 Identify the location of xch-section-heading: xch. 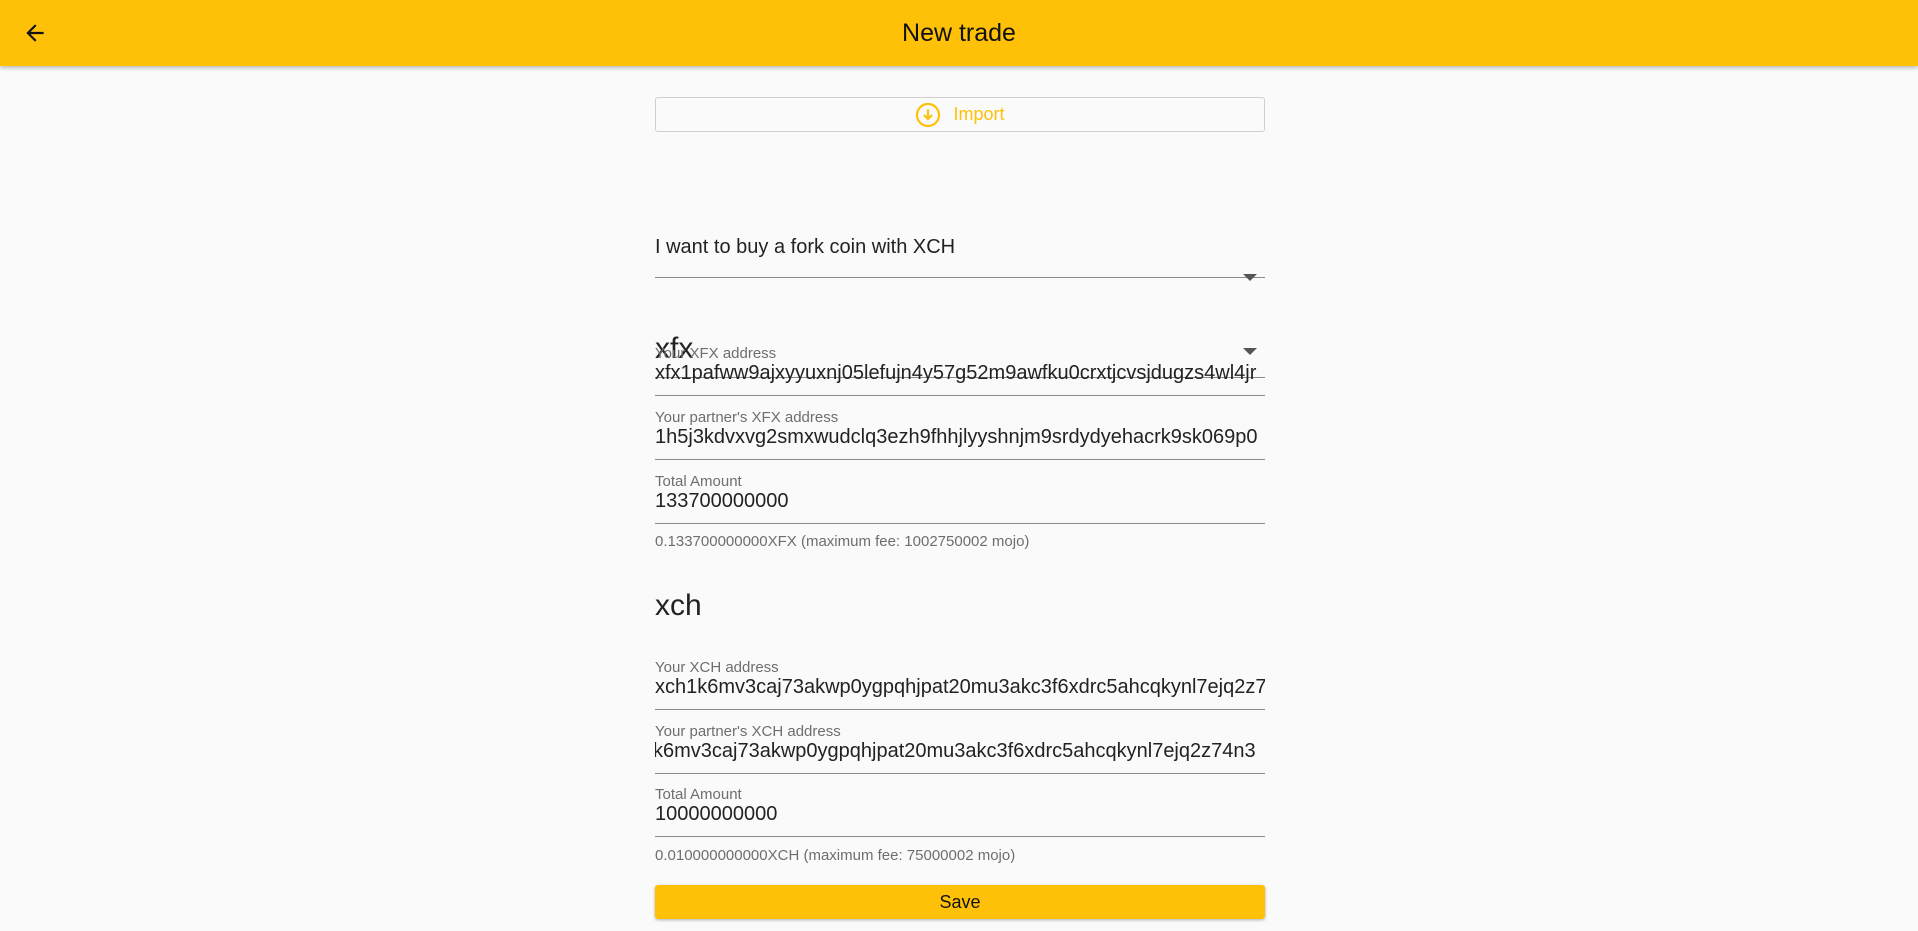
(678, 605).